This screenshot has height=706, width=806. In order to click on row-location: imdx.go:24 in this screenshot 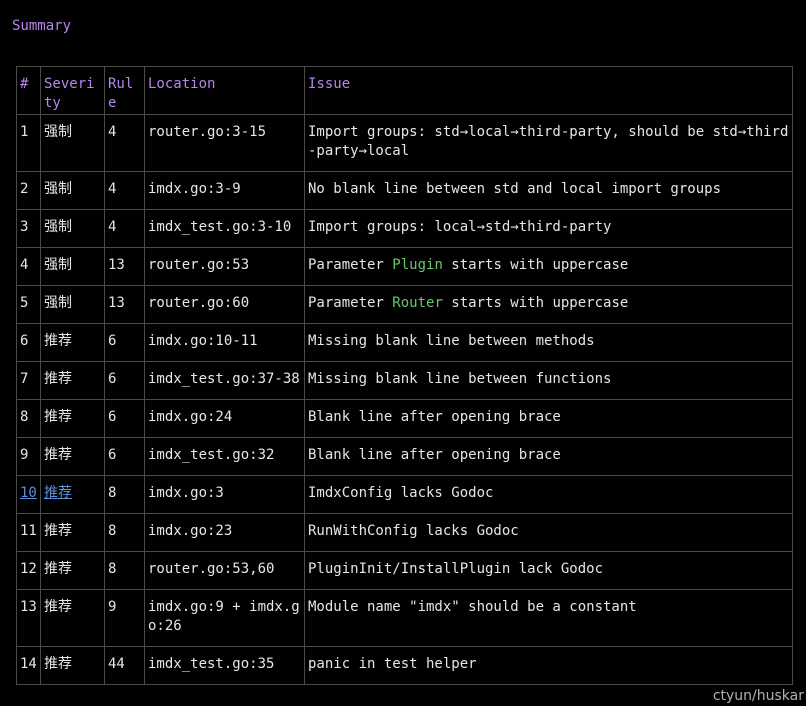, I will do `click(224, 418)`.